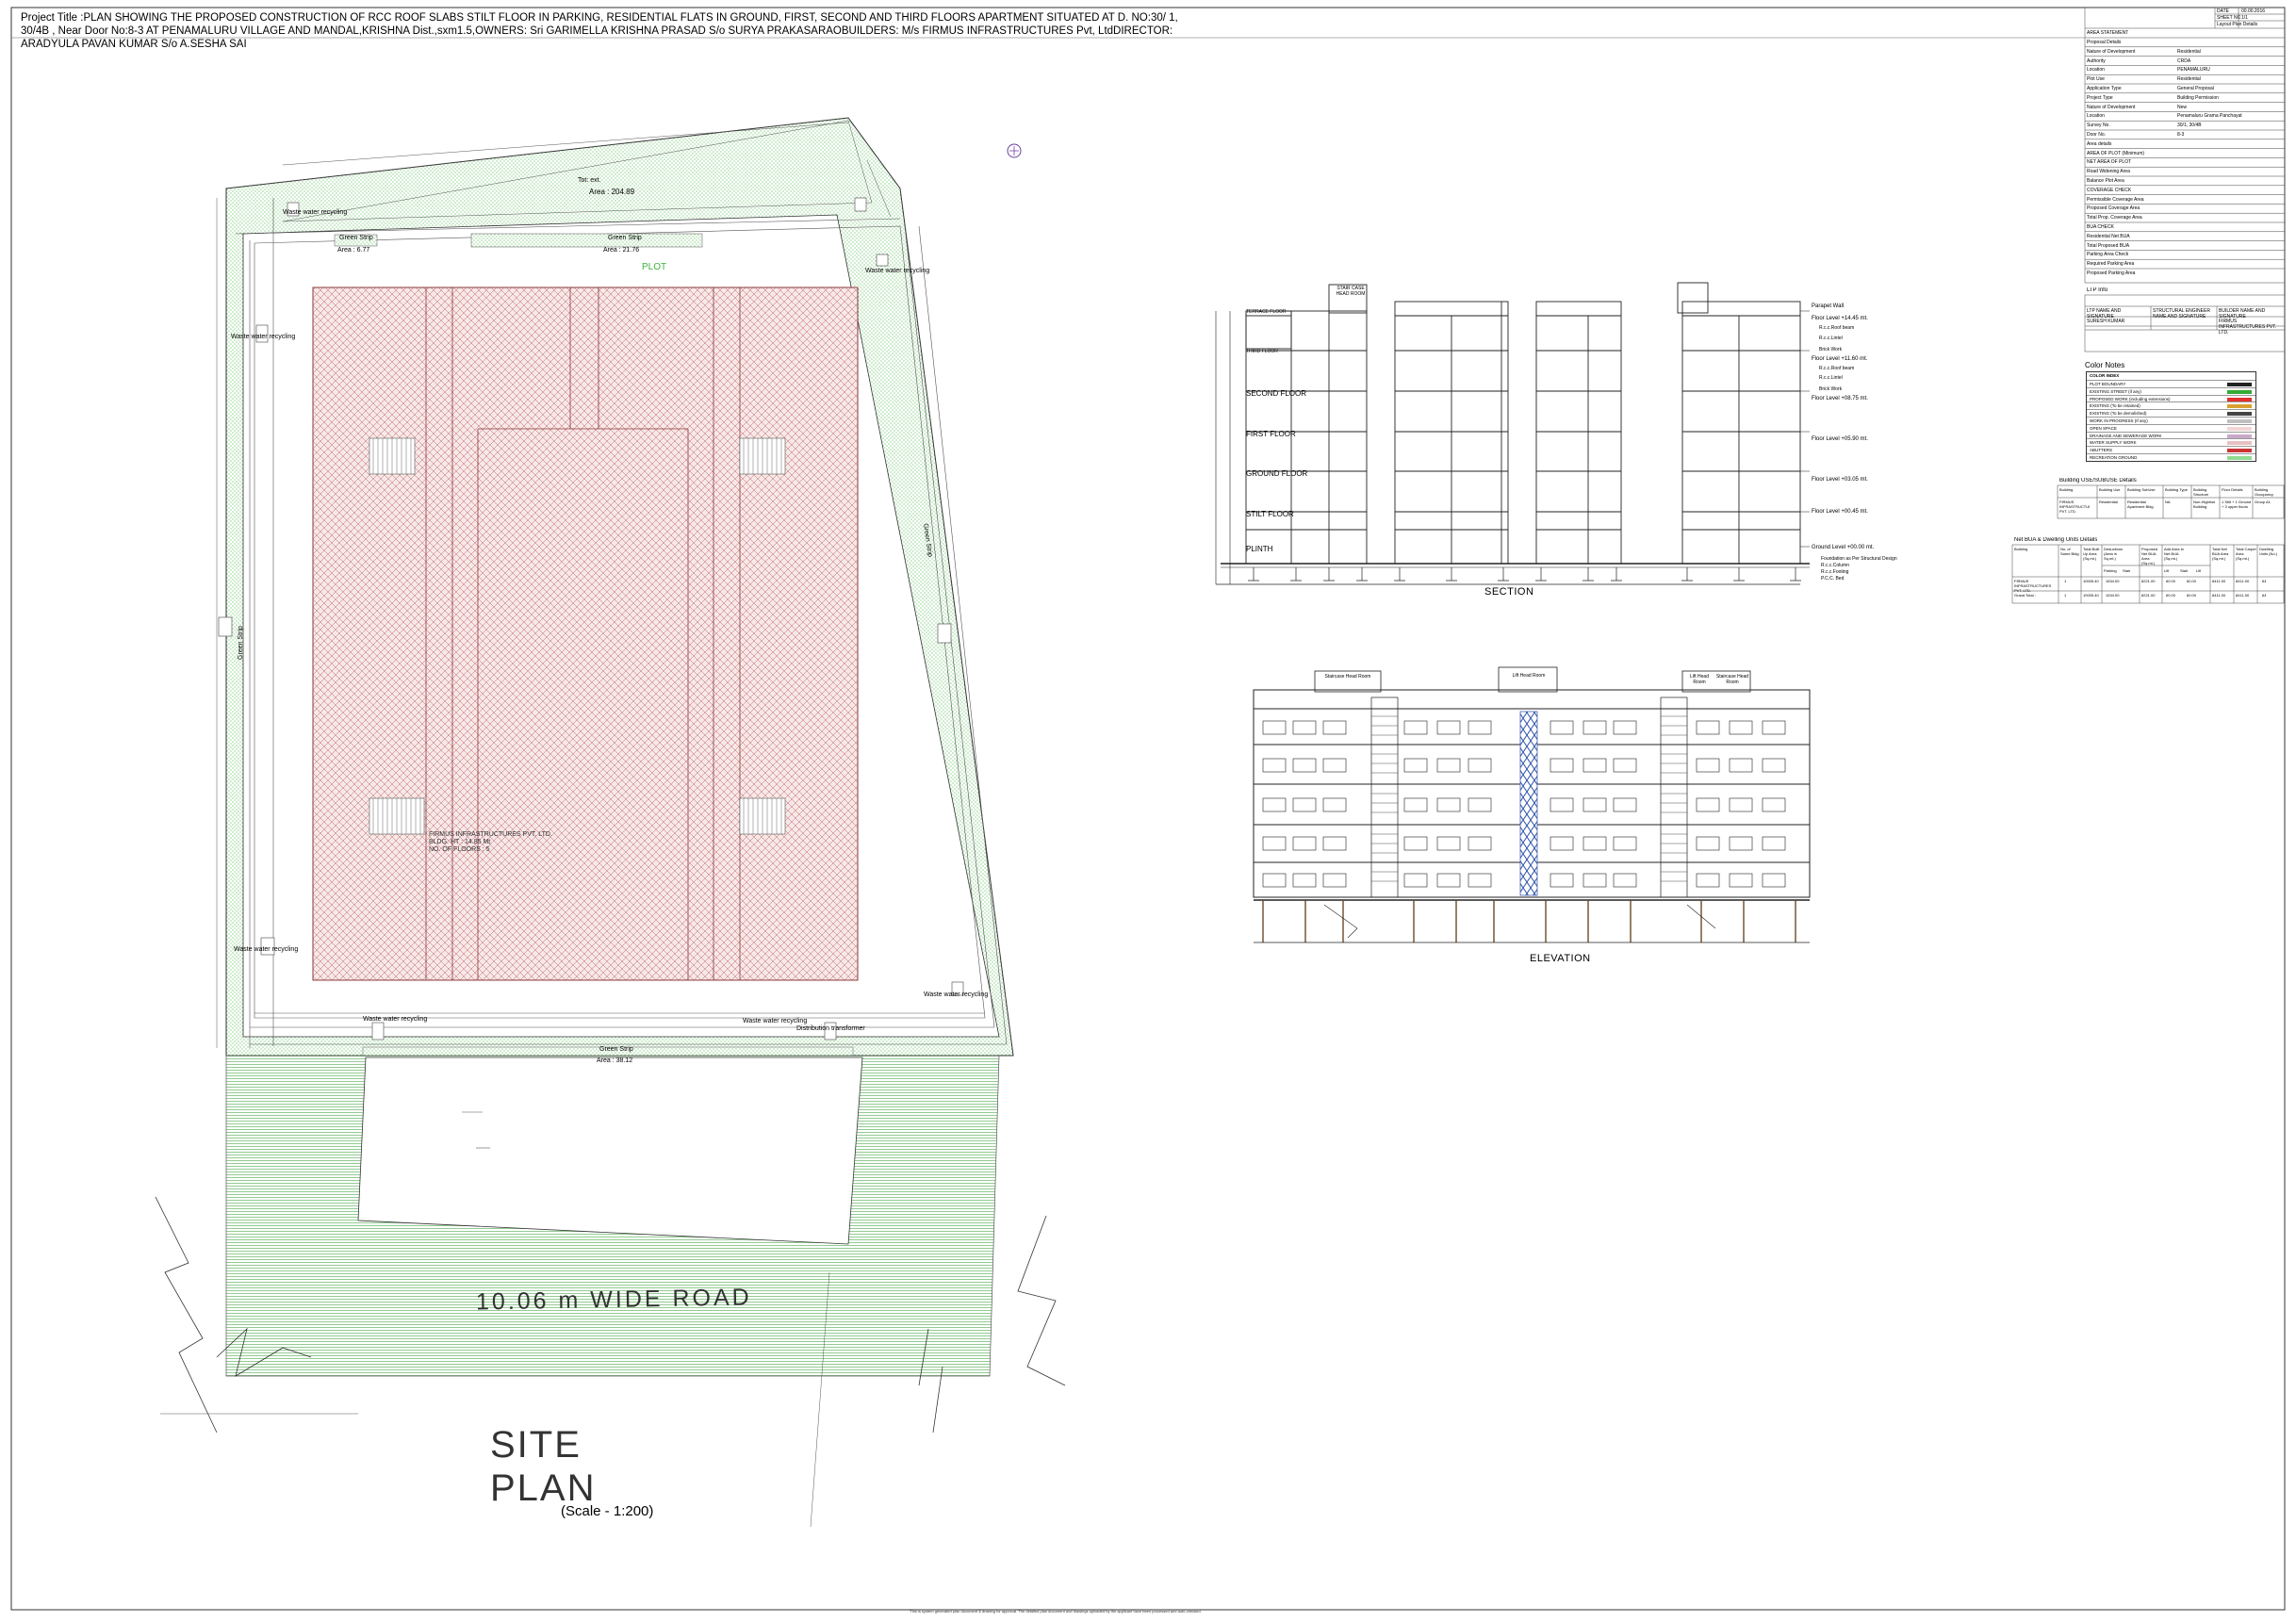 The image size is (2296, 1622). I want to click on distribution-transformer-label: Distribution transformer, so click(831, 1028).